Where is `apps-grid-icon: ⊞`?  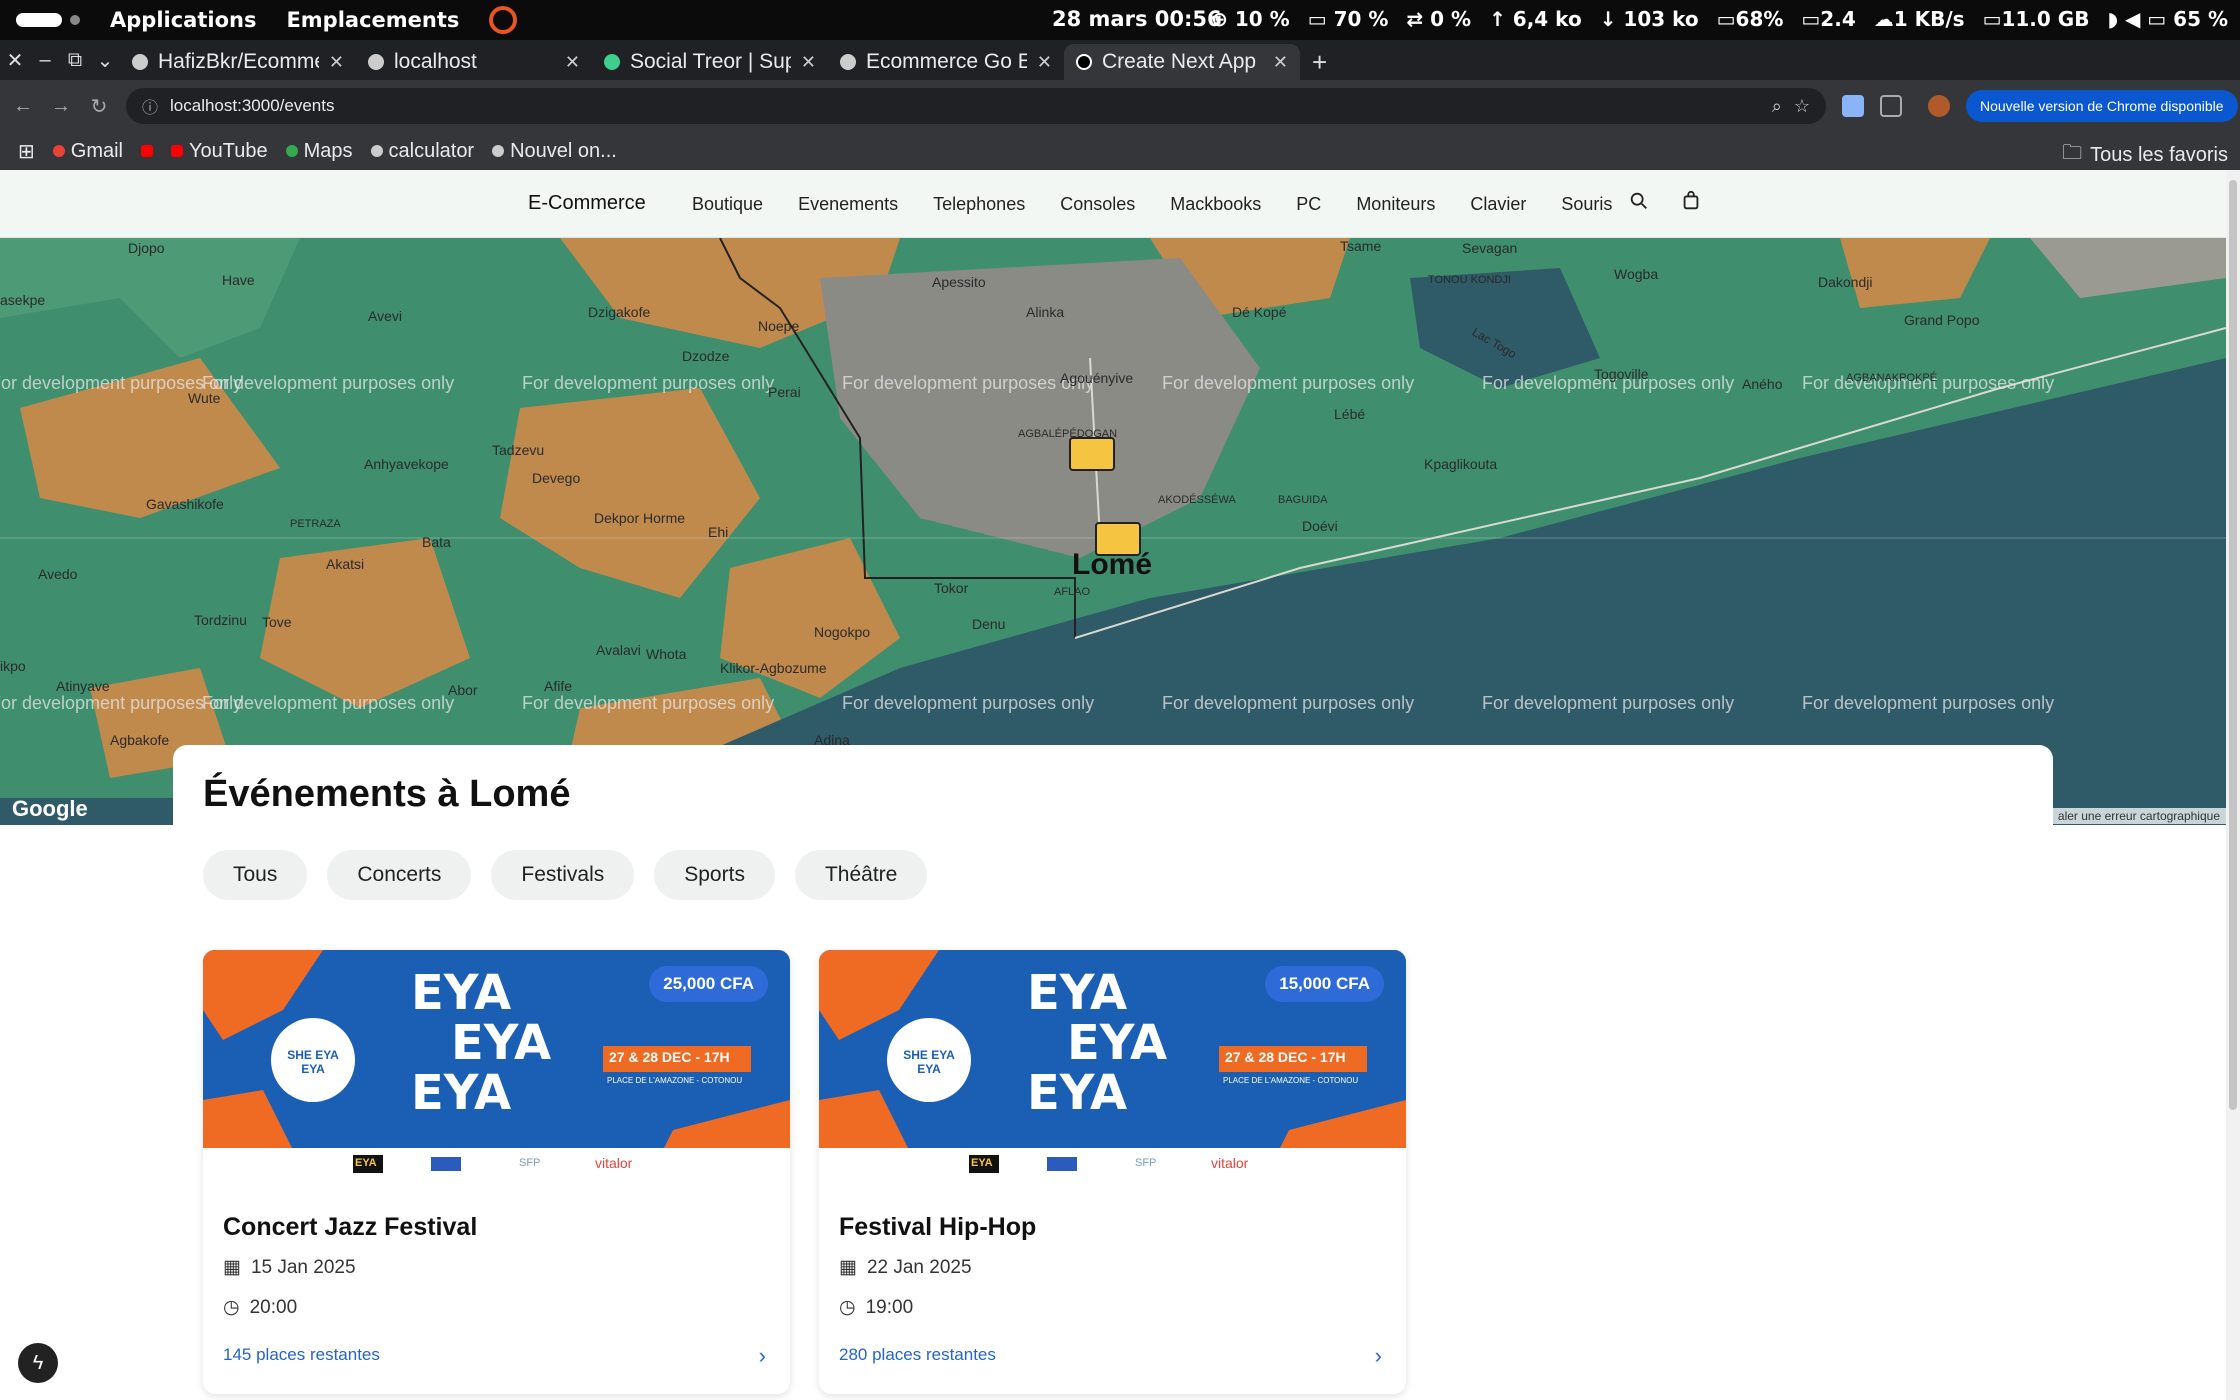
apps-grid-icon: ⊞ is located at coordinates (26, 151).